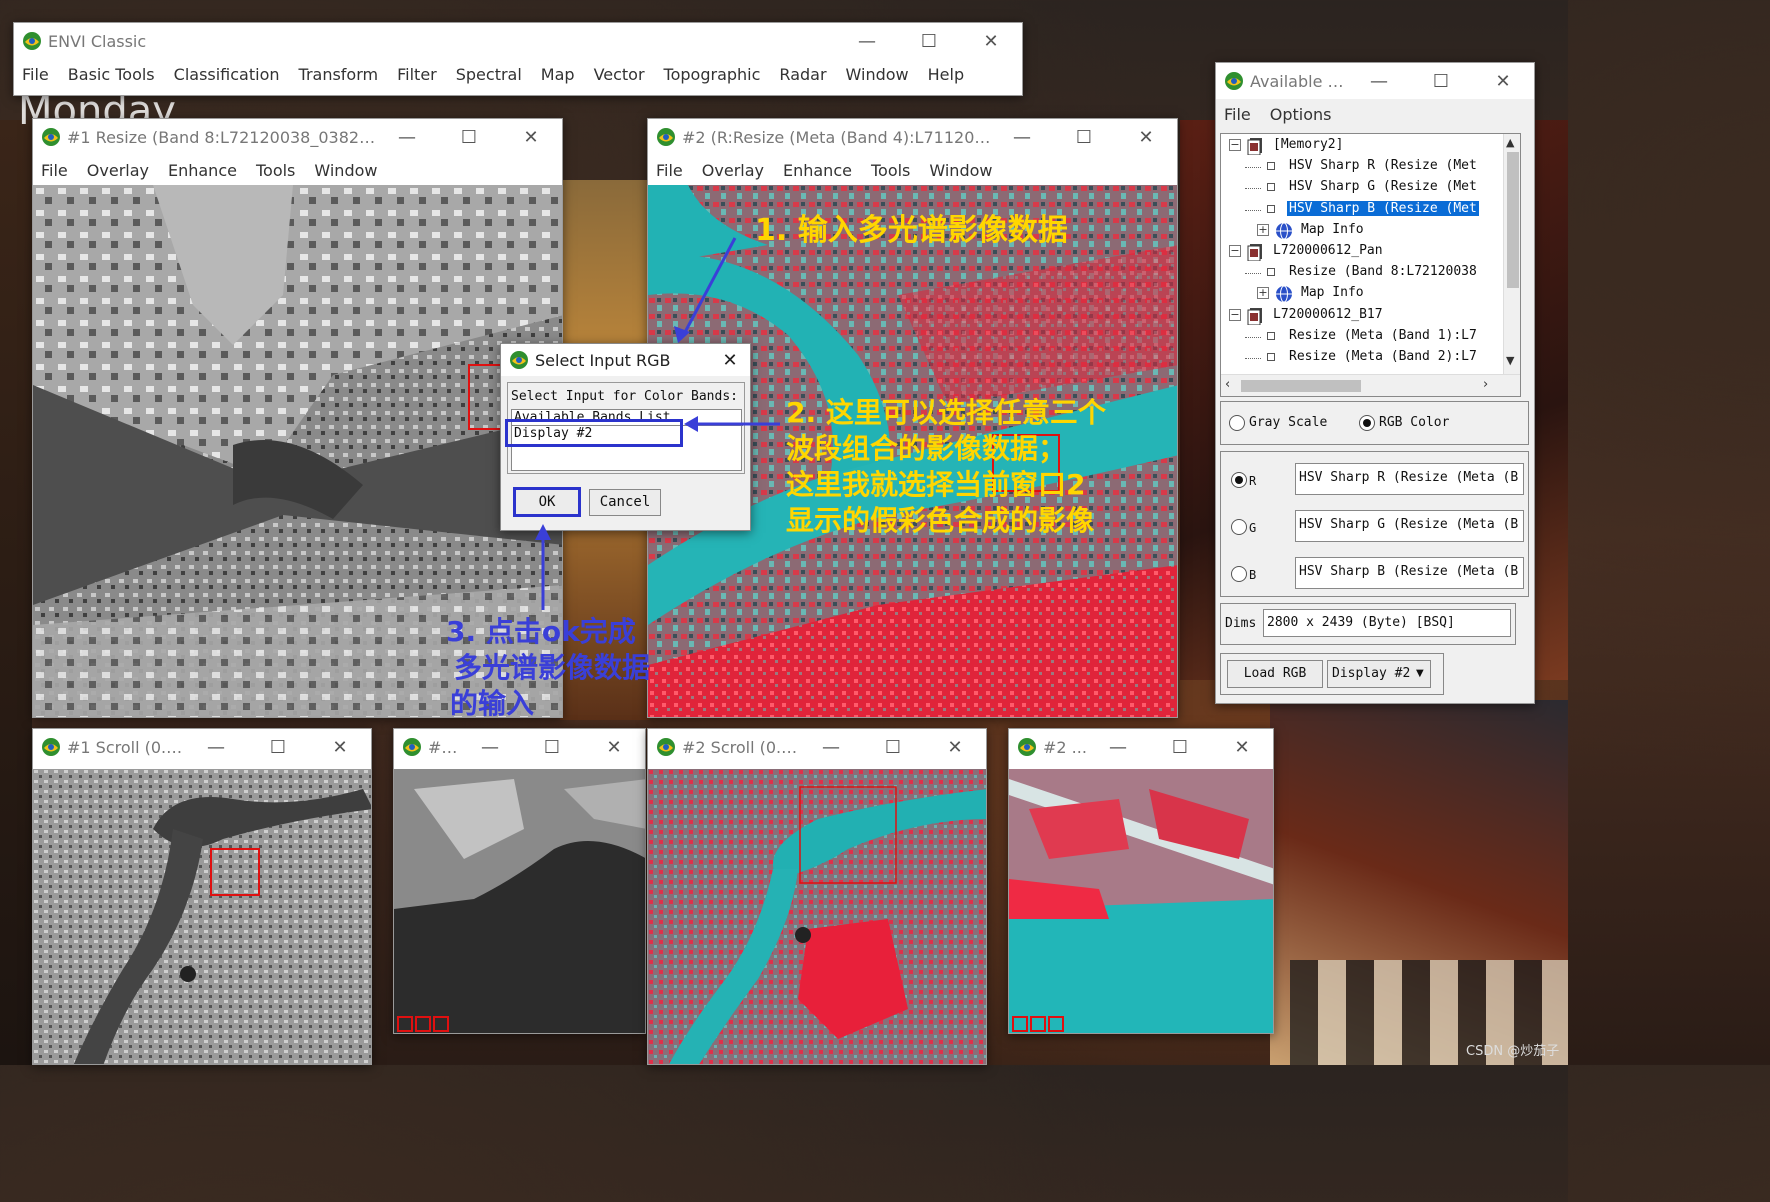  Describe the element at coordinates (1301, 114) in the screenshot. I see `bands-menu-options: Options` at that location.